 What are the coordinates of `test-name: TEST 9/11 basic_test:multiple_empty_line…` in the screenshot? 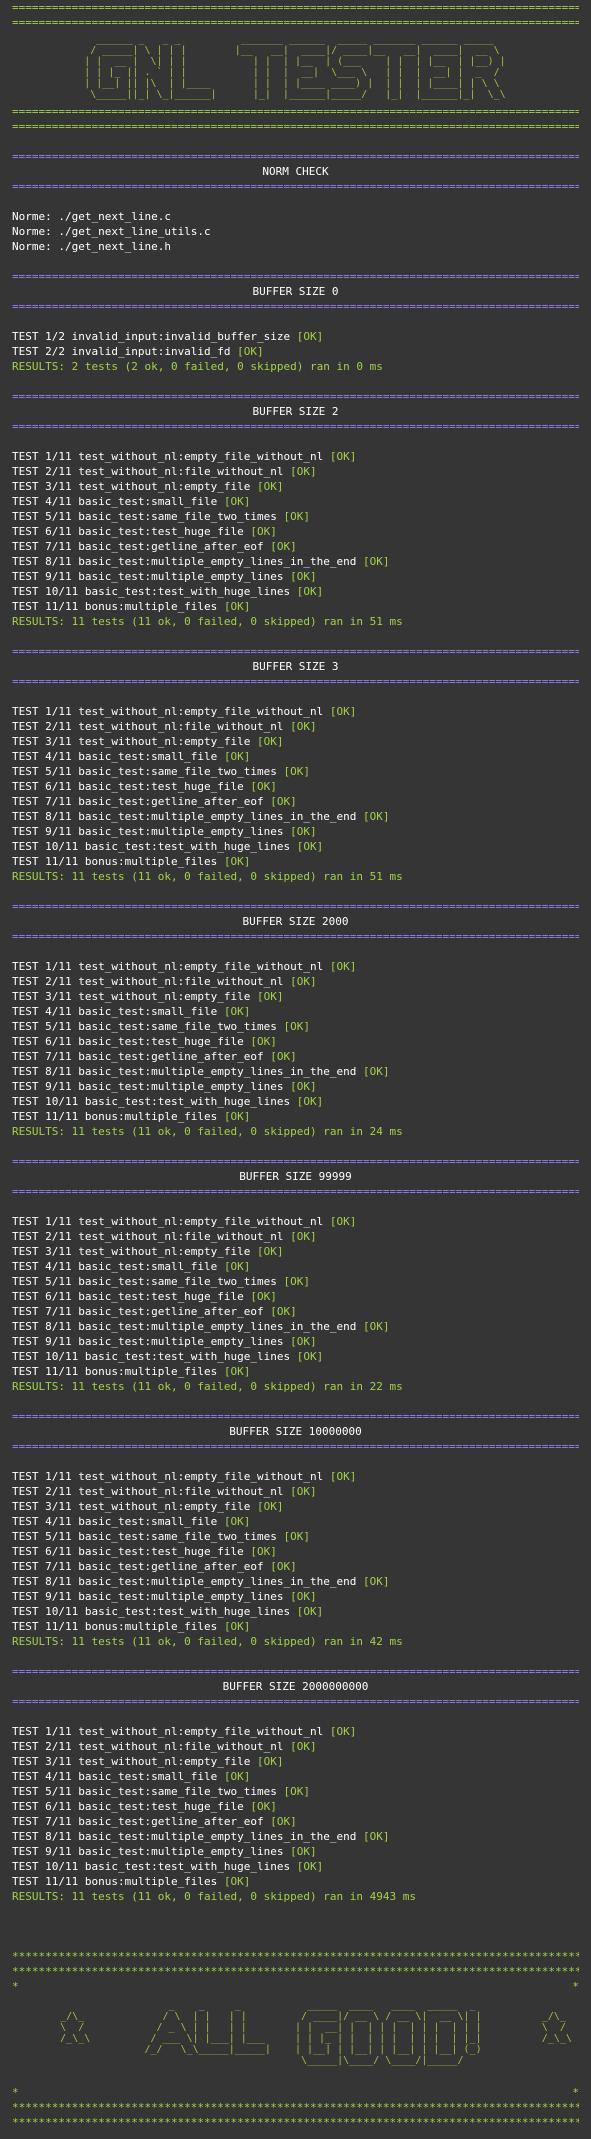 It's located at (148, 1086).